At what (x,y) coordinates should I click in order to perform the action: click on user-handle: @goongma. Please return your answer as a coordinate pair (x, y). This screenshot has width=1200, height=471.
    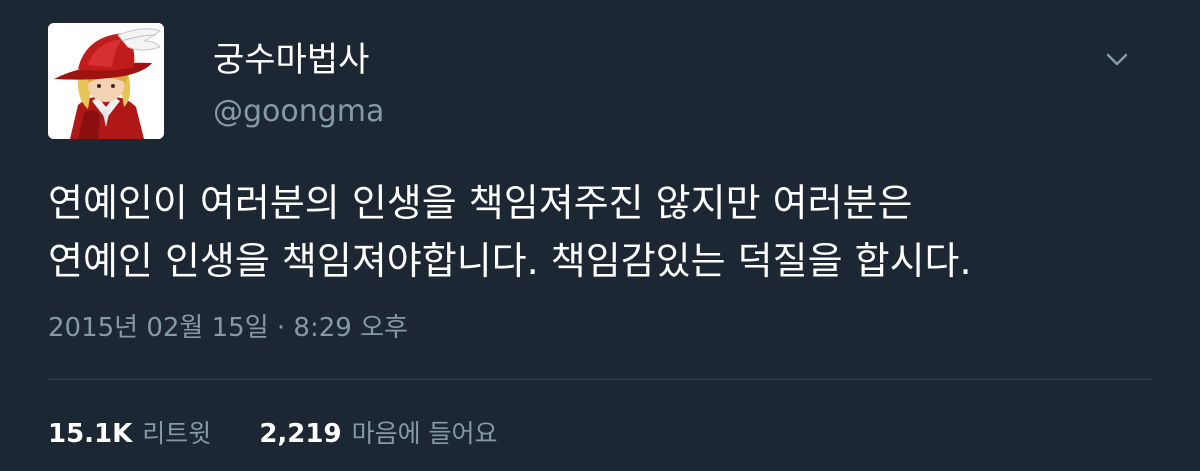
    Looking at the image, I should click on (298, 112).